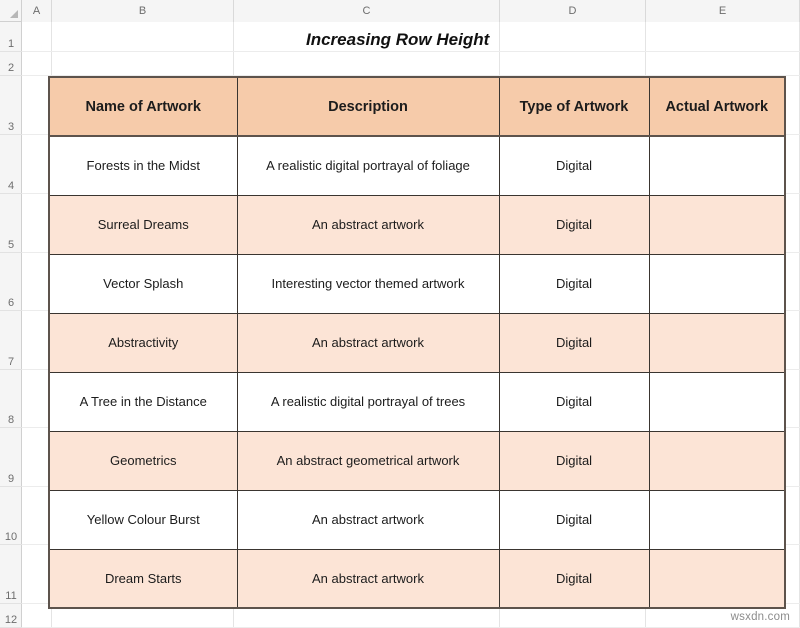 Image resolution: width=800 pixels, height=628 pixels. Describe the element at coordinates (11, 479) in the screenshot. I see `row-header-label: 9` at that location.